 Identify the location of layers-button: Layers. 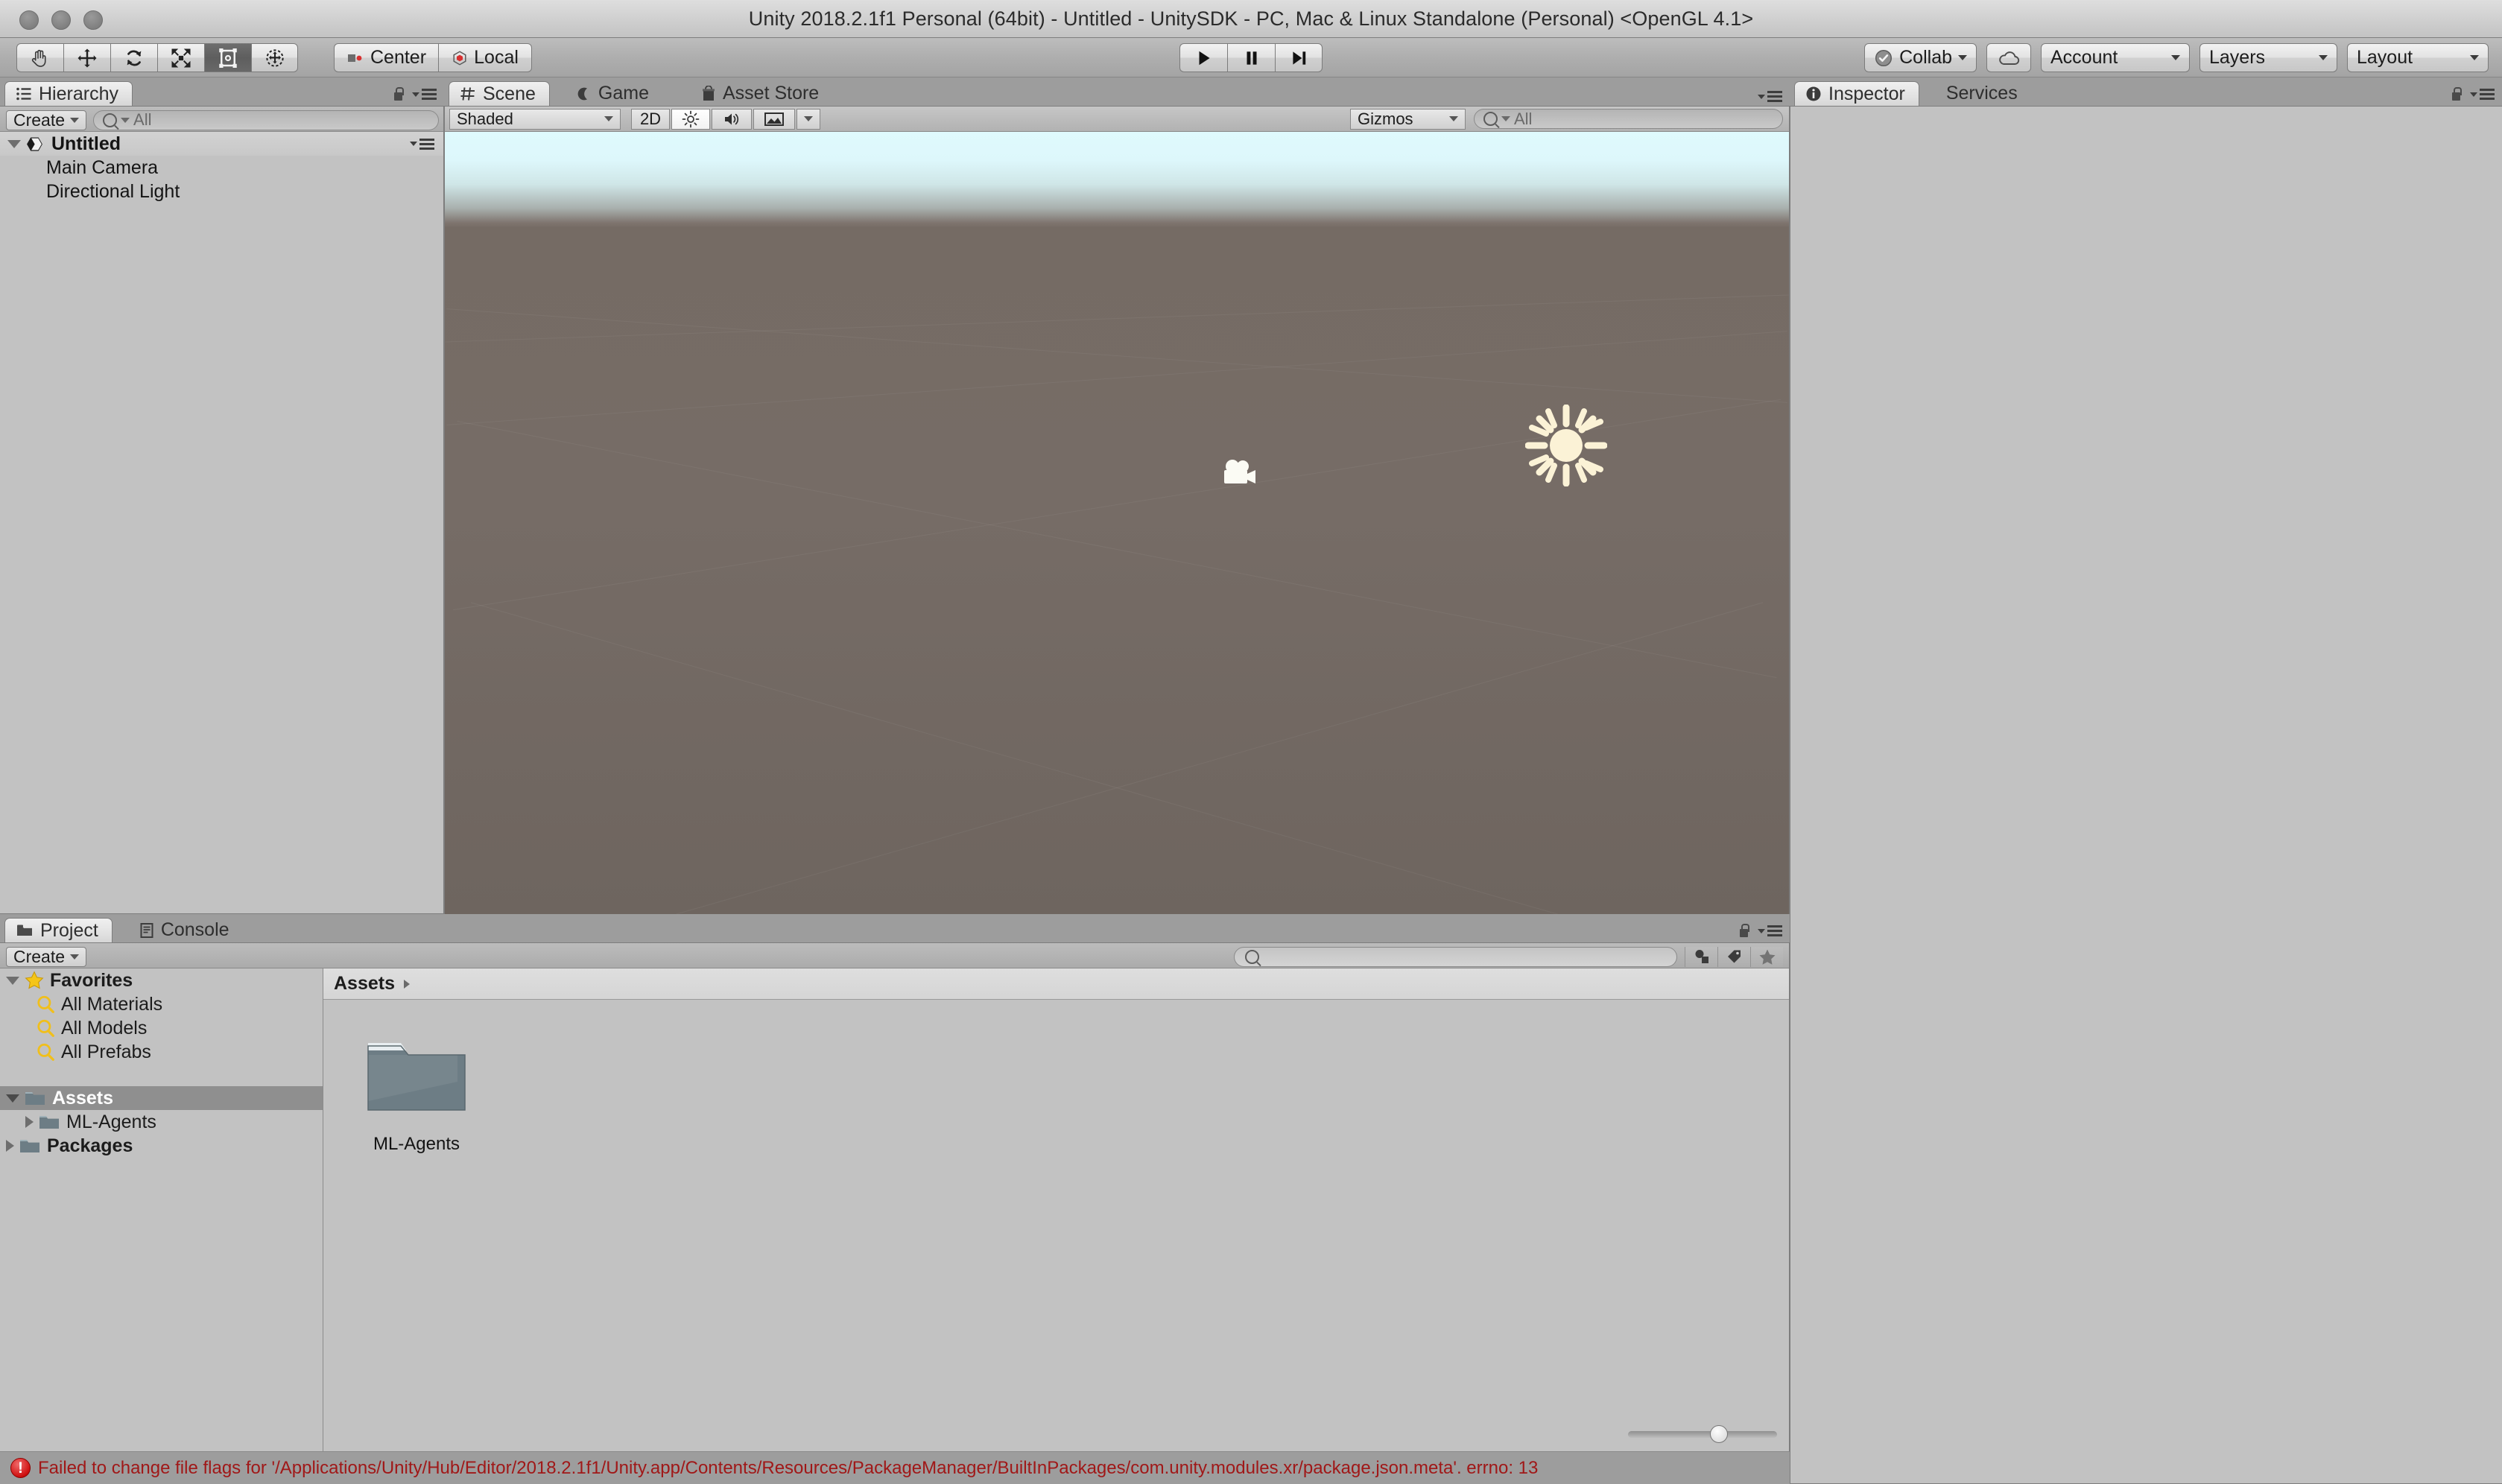
(2268, 58).